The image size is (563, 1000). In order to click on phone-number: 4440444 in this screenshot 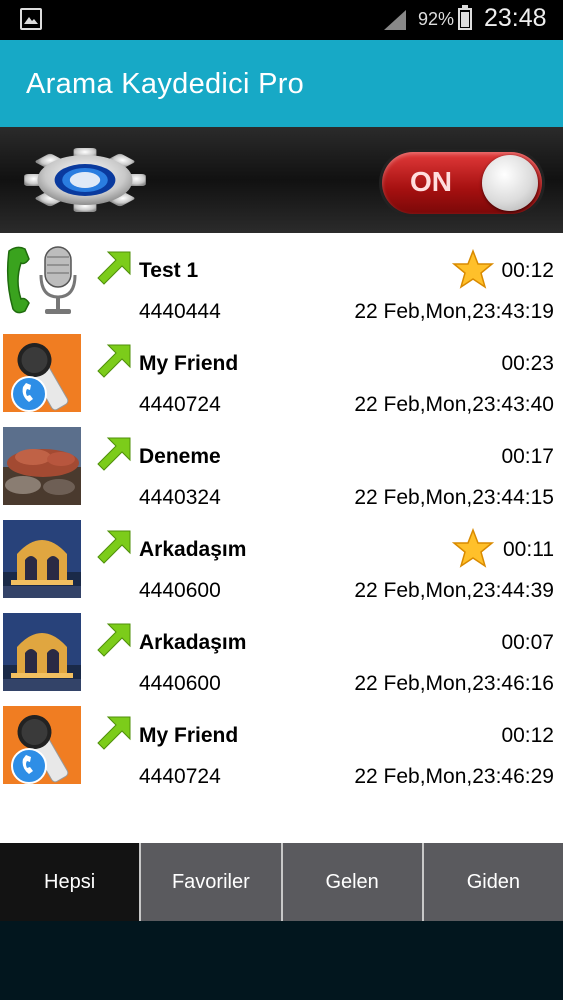, I will do `click(180, 311)`.